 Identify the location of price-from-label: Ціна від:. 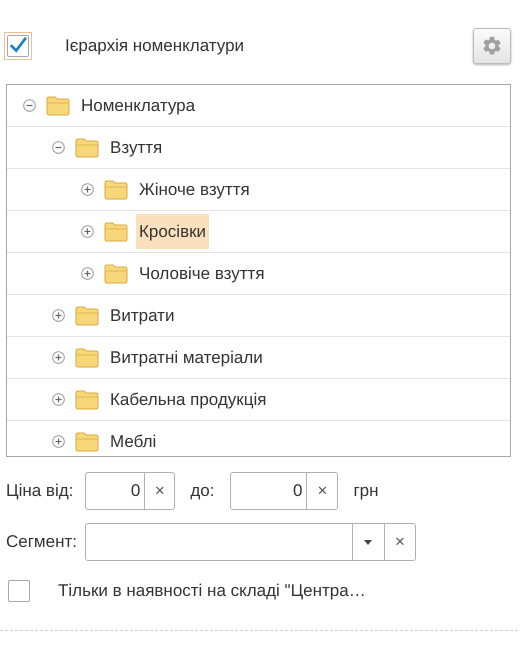
(40, 491).